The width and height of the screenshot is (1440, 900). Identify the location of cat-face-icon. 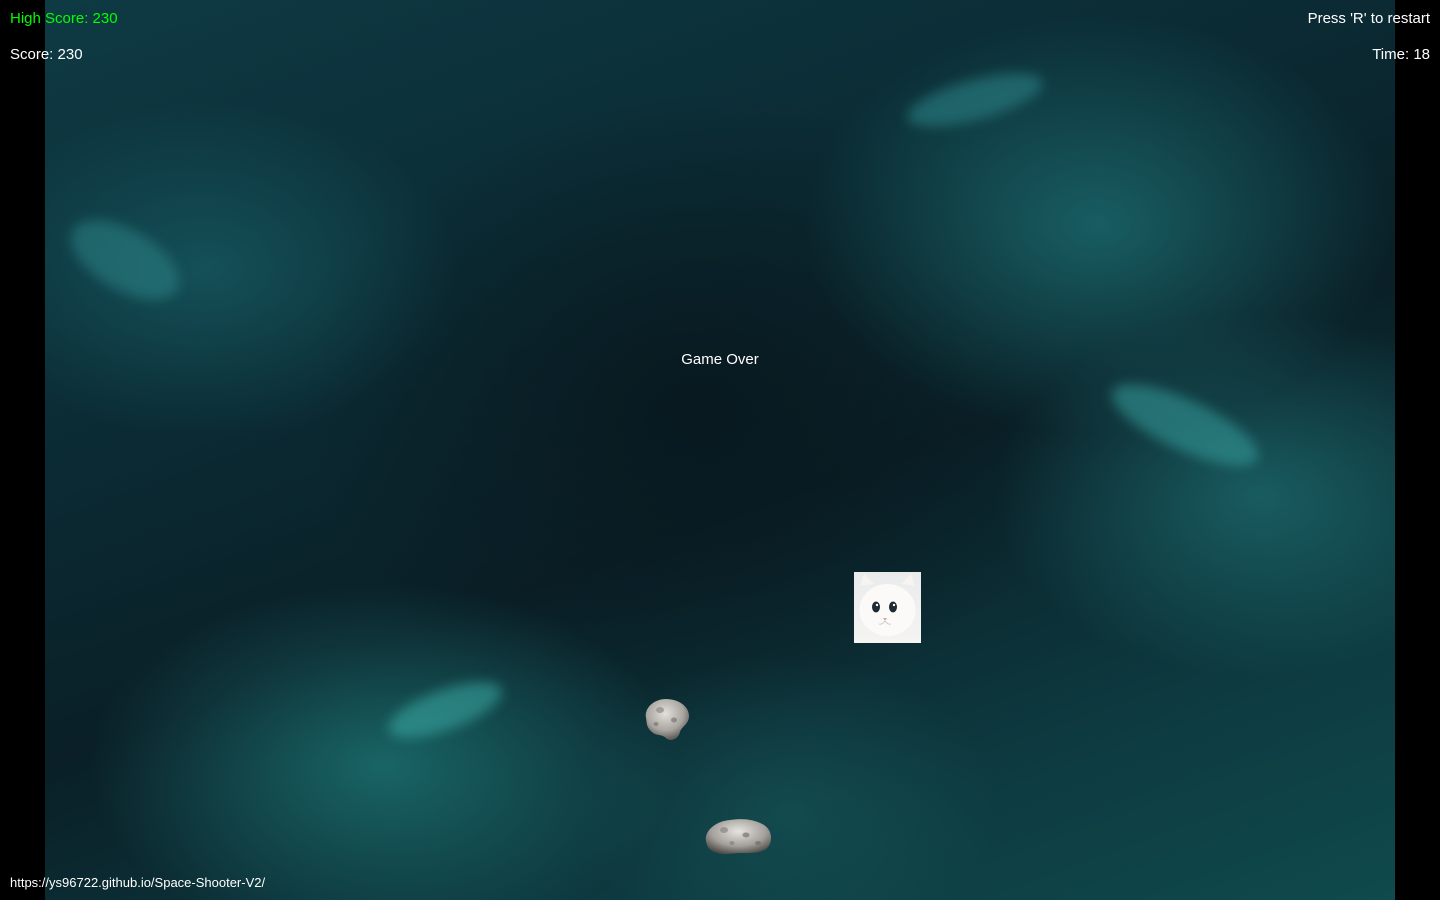
(887, 607).